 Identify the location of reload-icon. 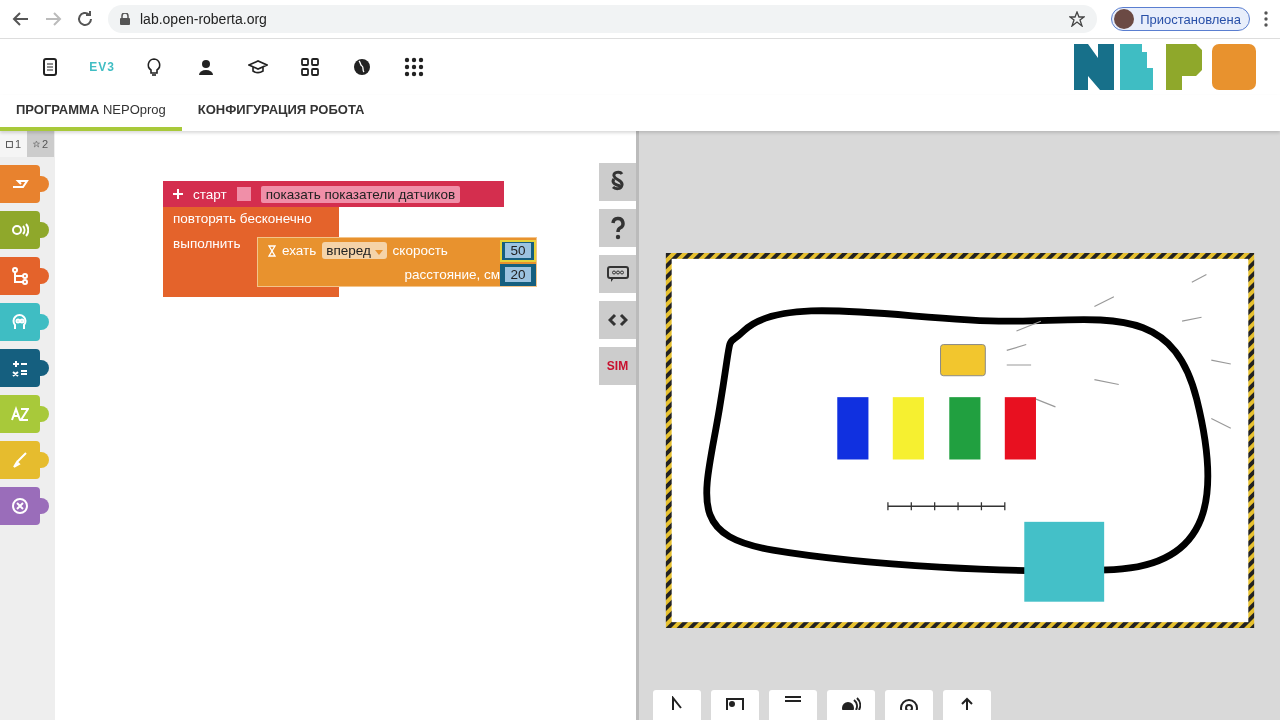
(85, 19).